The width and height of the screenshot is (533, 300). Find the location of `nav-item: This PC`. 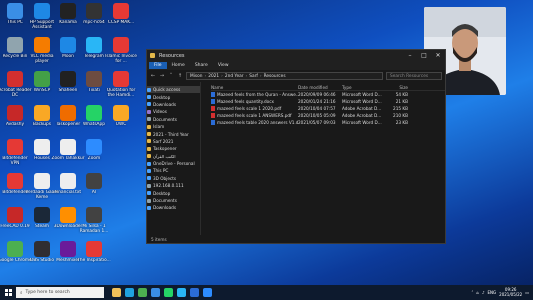

nav-item: This PC is located at coordinates (173, 170).